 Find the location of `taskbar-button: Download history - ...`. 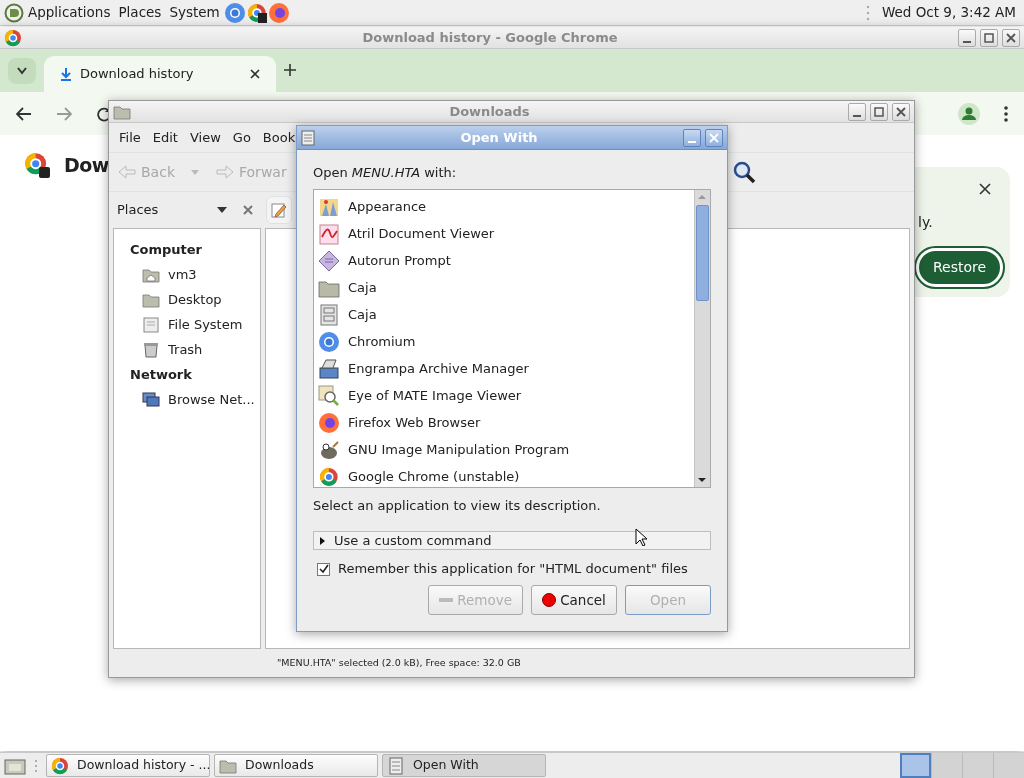

taskbar-button: Download history - ... is located at coordinates (128, 765).